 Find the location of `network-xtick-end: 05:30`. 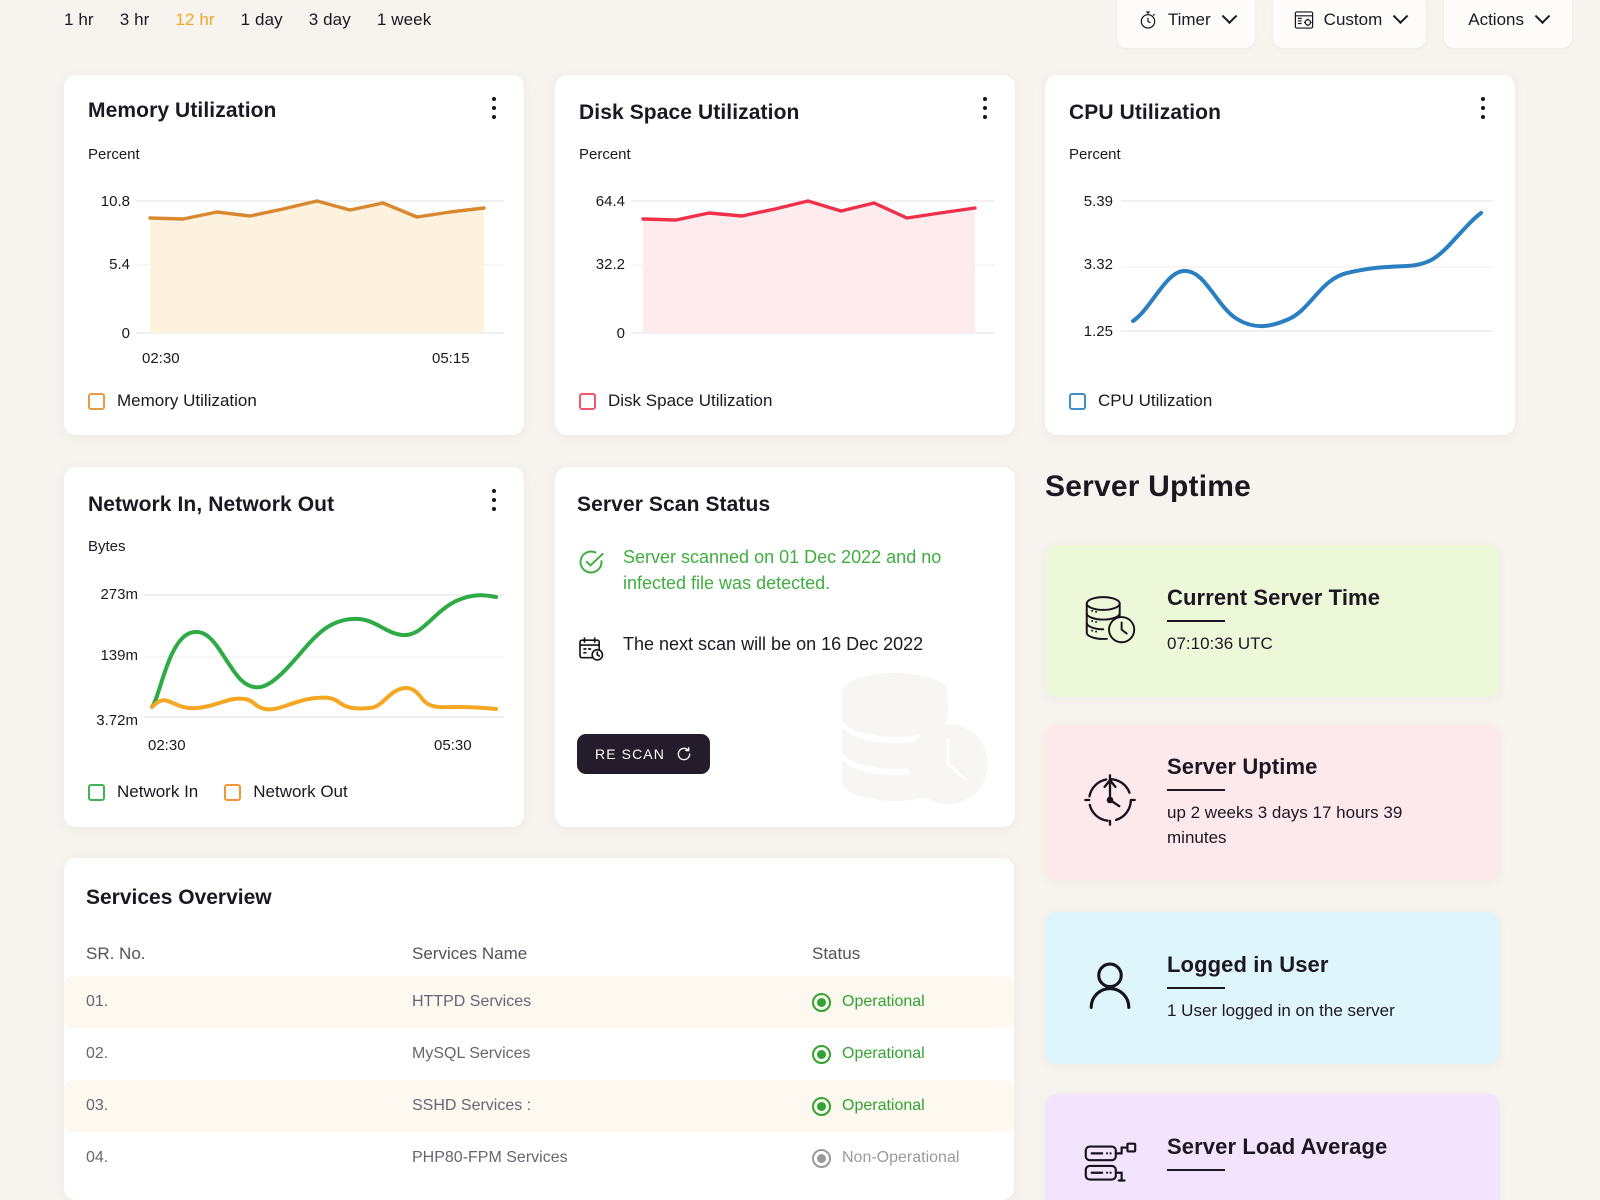

network-xtick-end: 05:30 is located at coordinates (453, 745).